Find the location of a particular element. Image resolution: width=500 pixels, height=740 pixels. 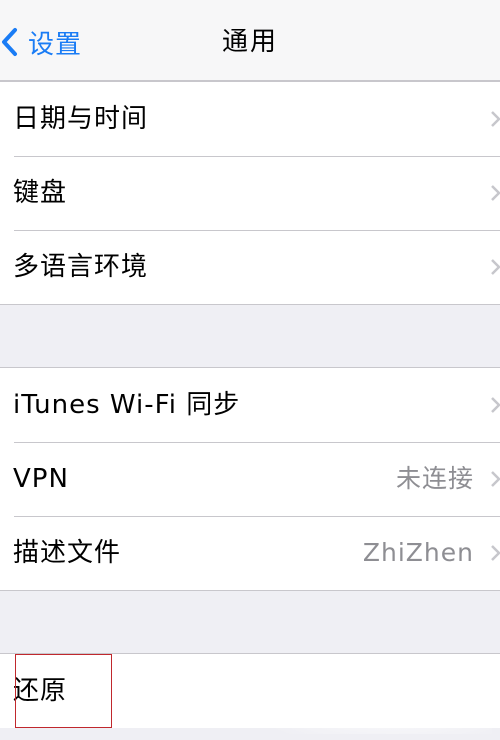

row-reset: 还原 is located at coordinates (250, 691).